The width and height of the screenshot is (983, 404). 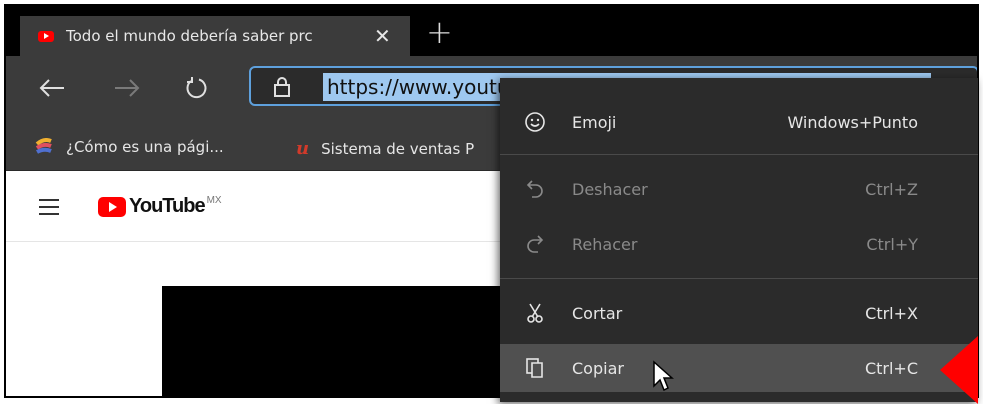 I want to click on menu-item-shortcut: Ctrl+Z, so click(x=891, y=189).